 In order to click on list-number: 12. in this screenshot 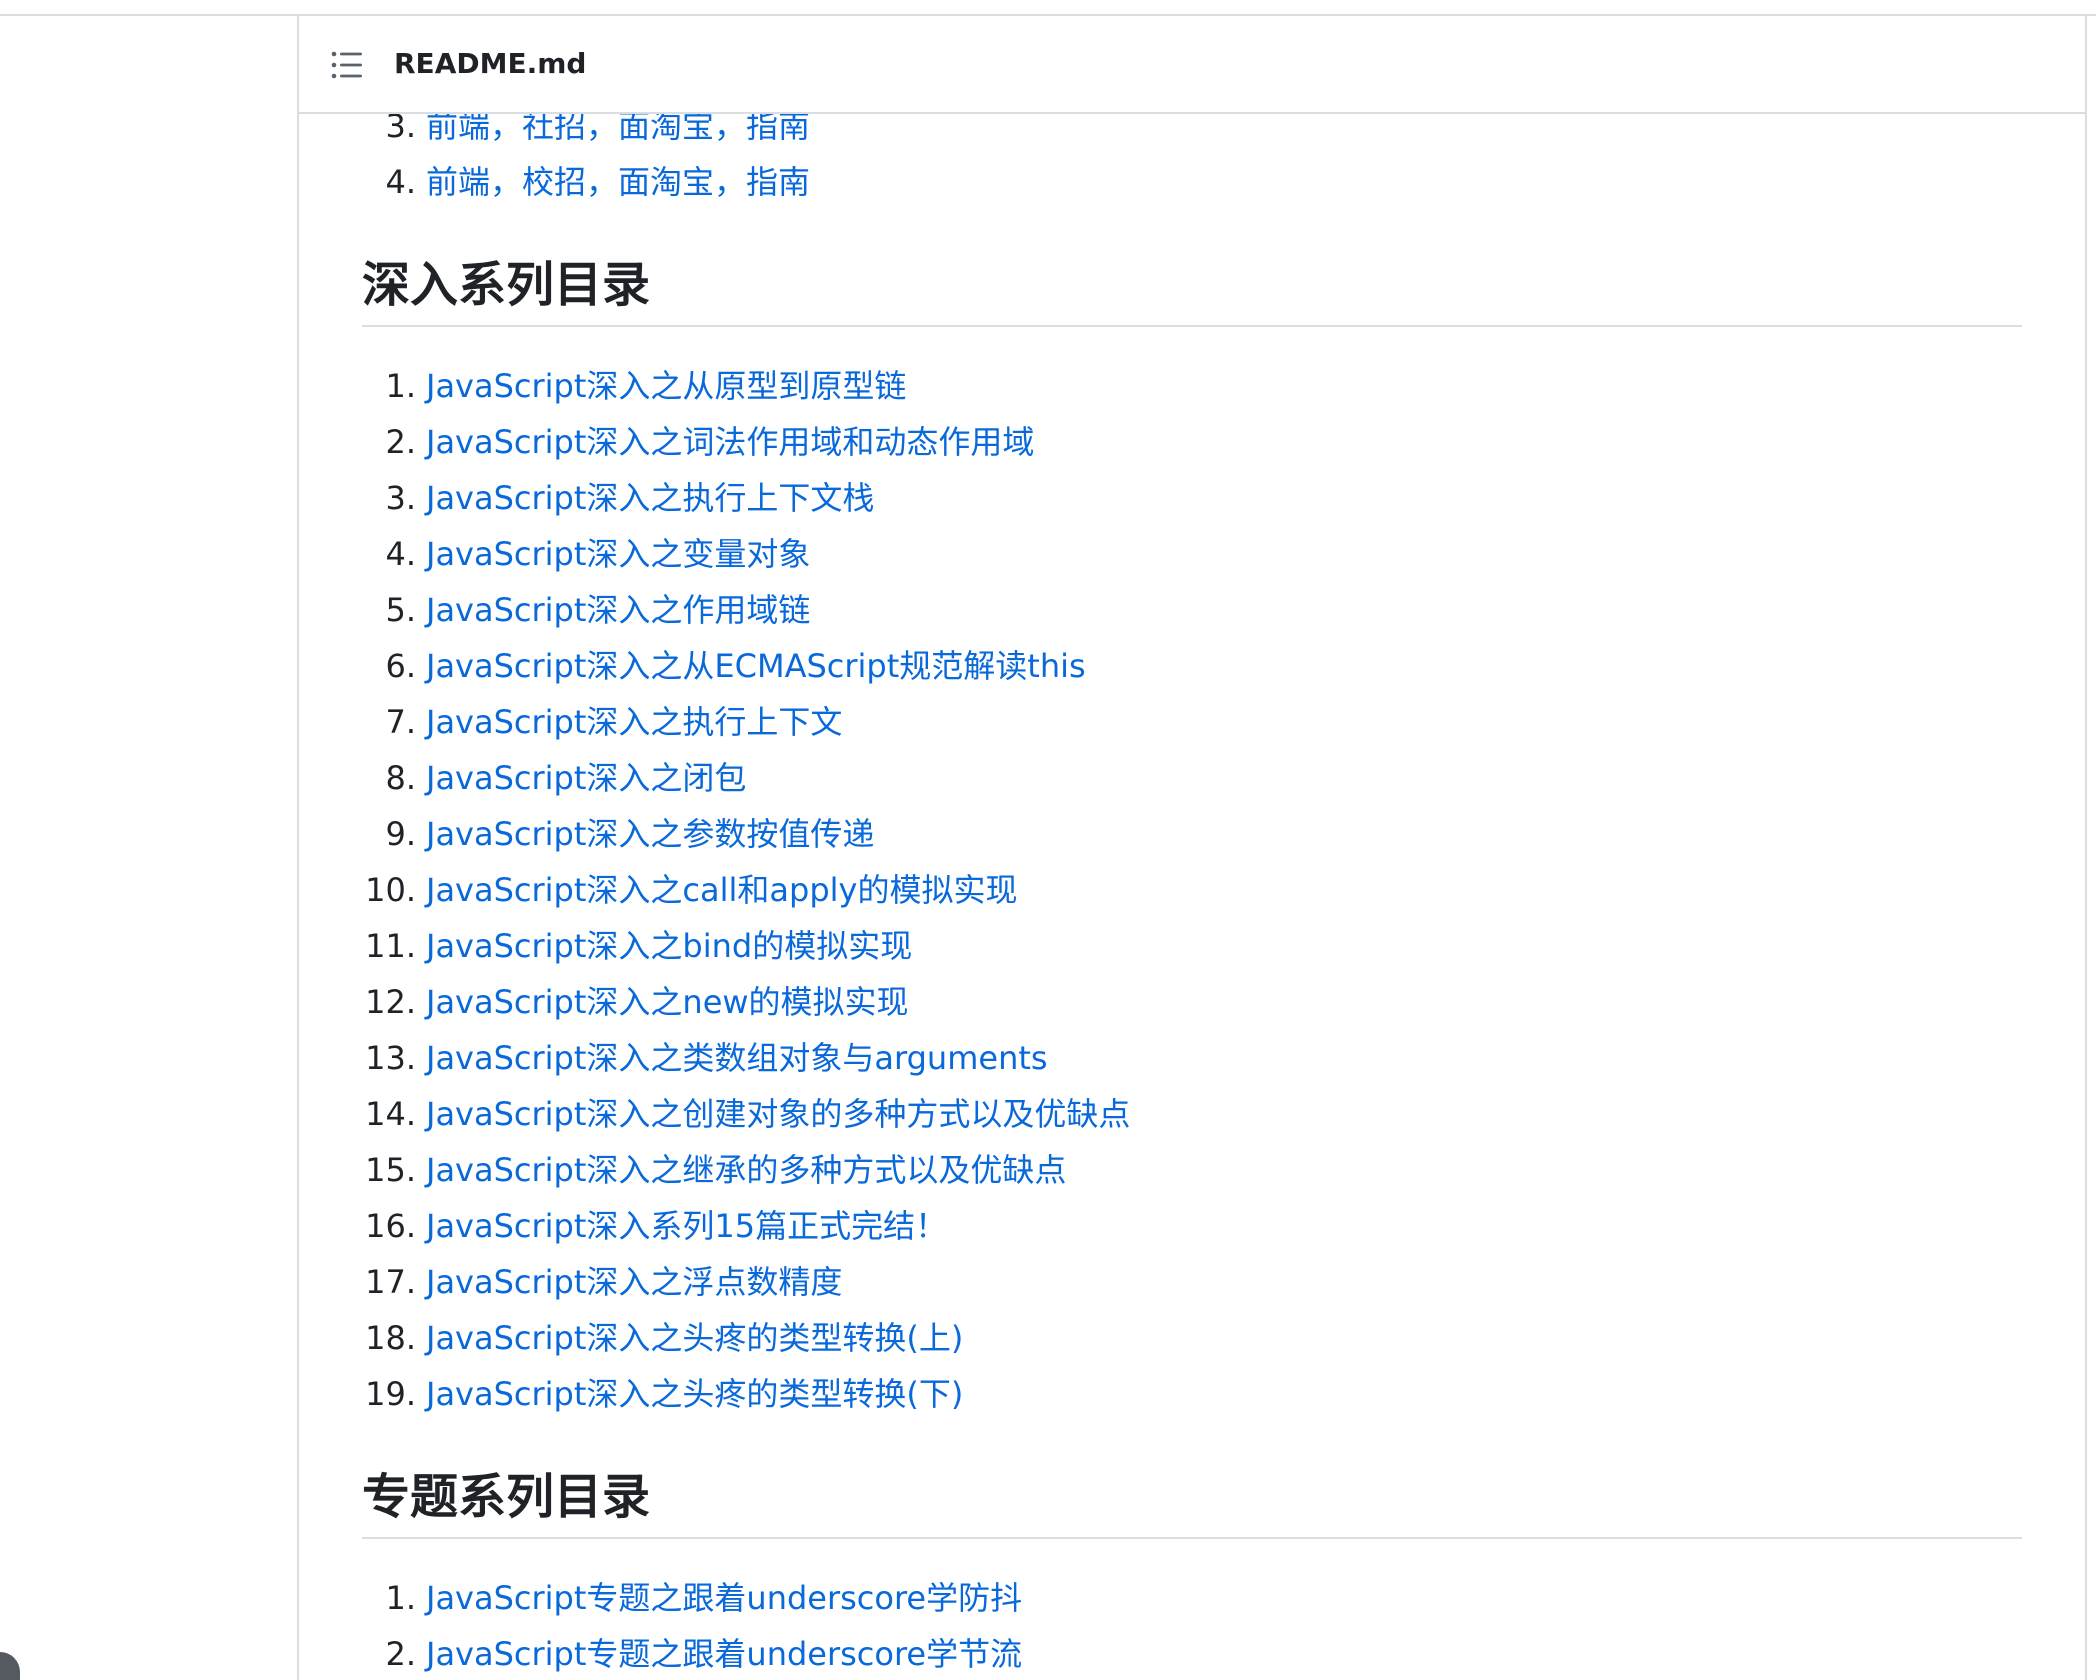, I will do `click(390, 1002)`.